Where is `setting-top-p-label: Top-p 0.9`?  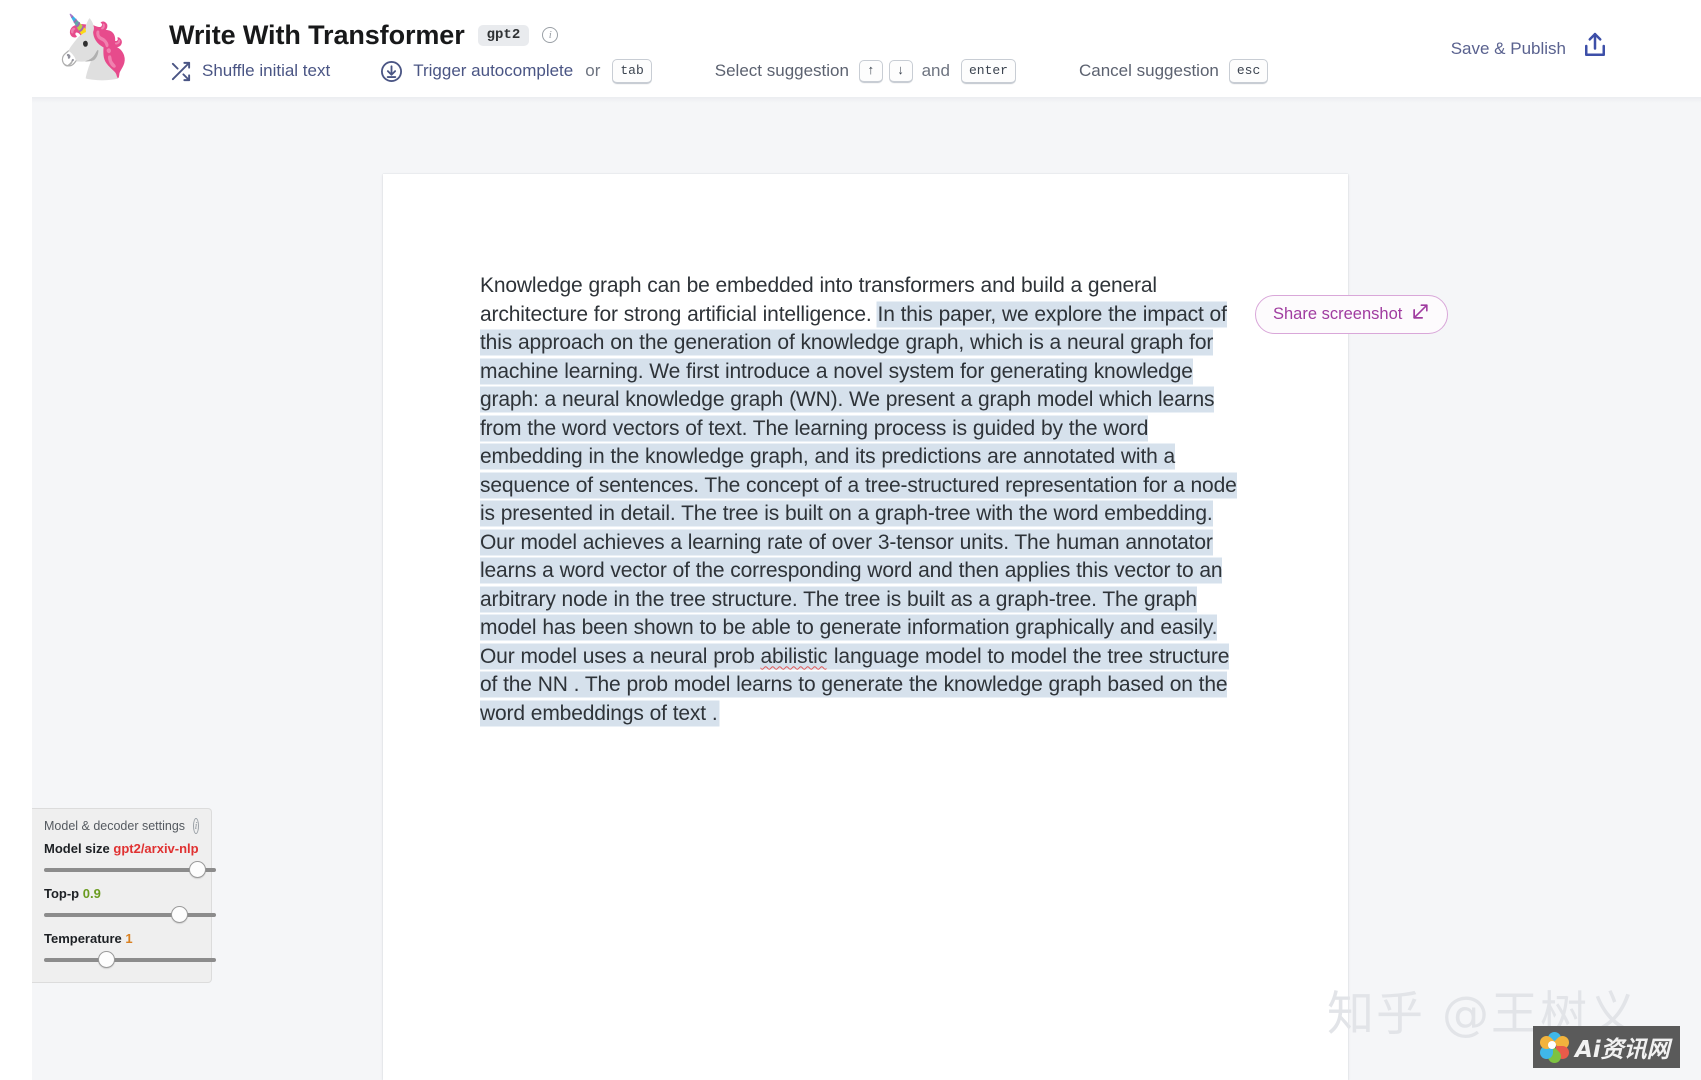 setting-top-p-label: Top-p 0.9 is located at coordinates (121, 893).